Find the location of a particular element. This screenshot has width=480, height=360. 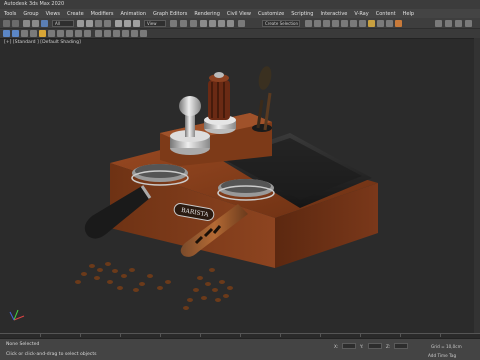

scale-icon is located at coordinates (136, 23).